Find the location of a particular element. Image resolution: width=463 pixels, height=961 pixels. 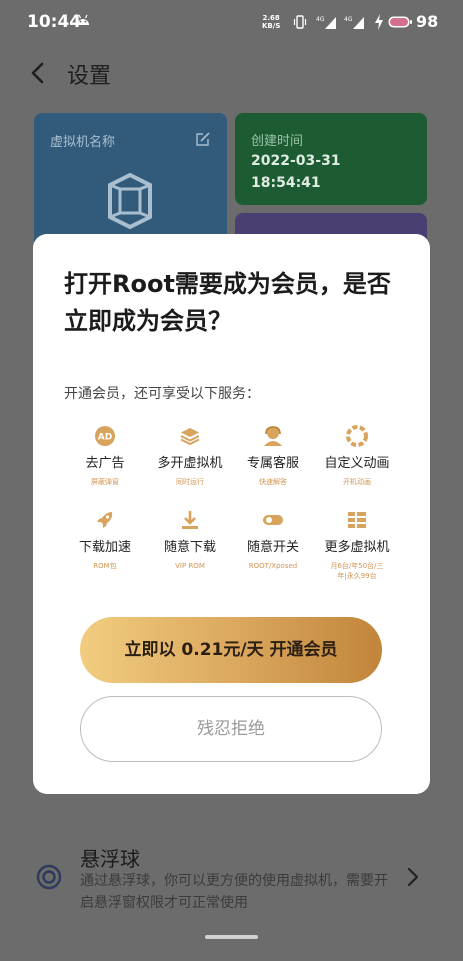

chevron-right-icon is located at coordinates (413, 877).